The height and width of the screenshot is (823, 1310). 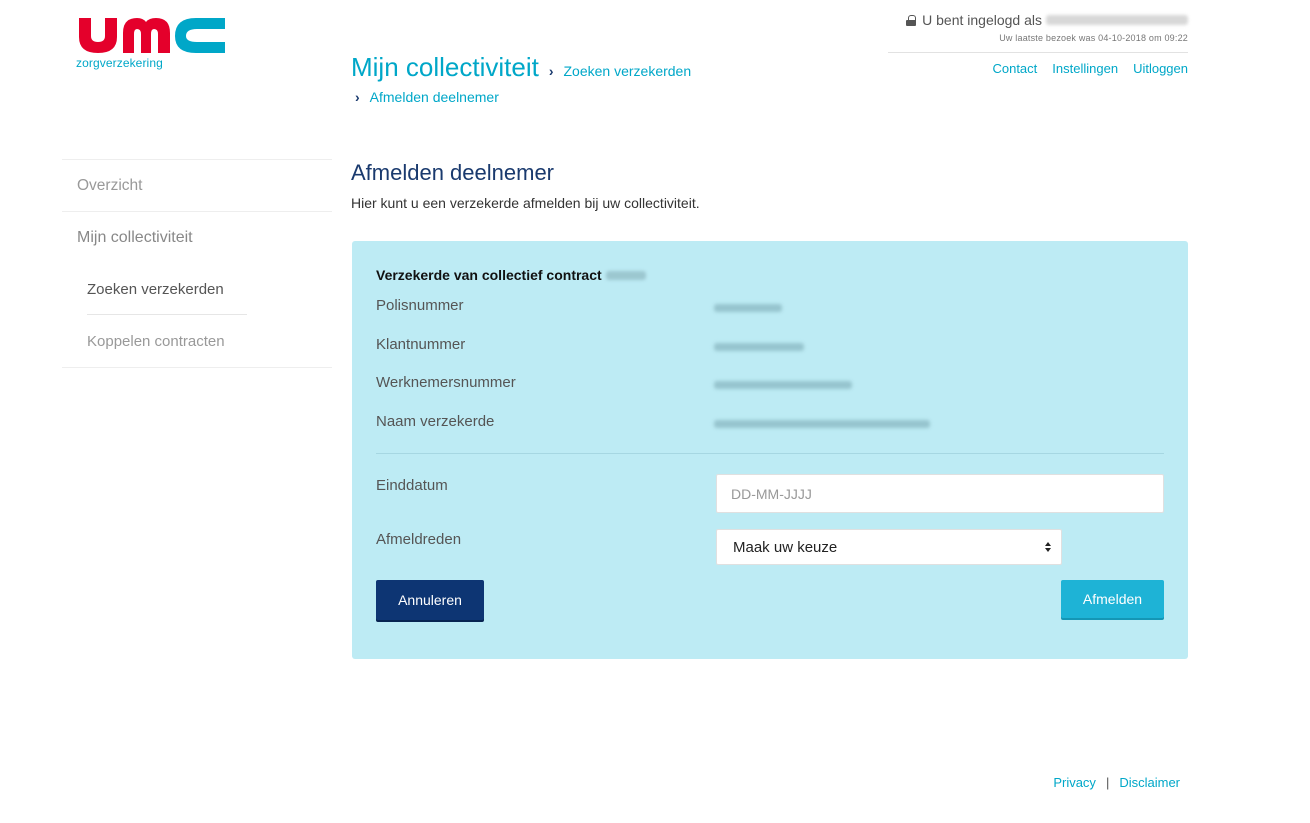 I want to click on end-date-label: Einddatum, so click(x=412, y=485).